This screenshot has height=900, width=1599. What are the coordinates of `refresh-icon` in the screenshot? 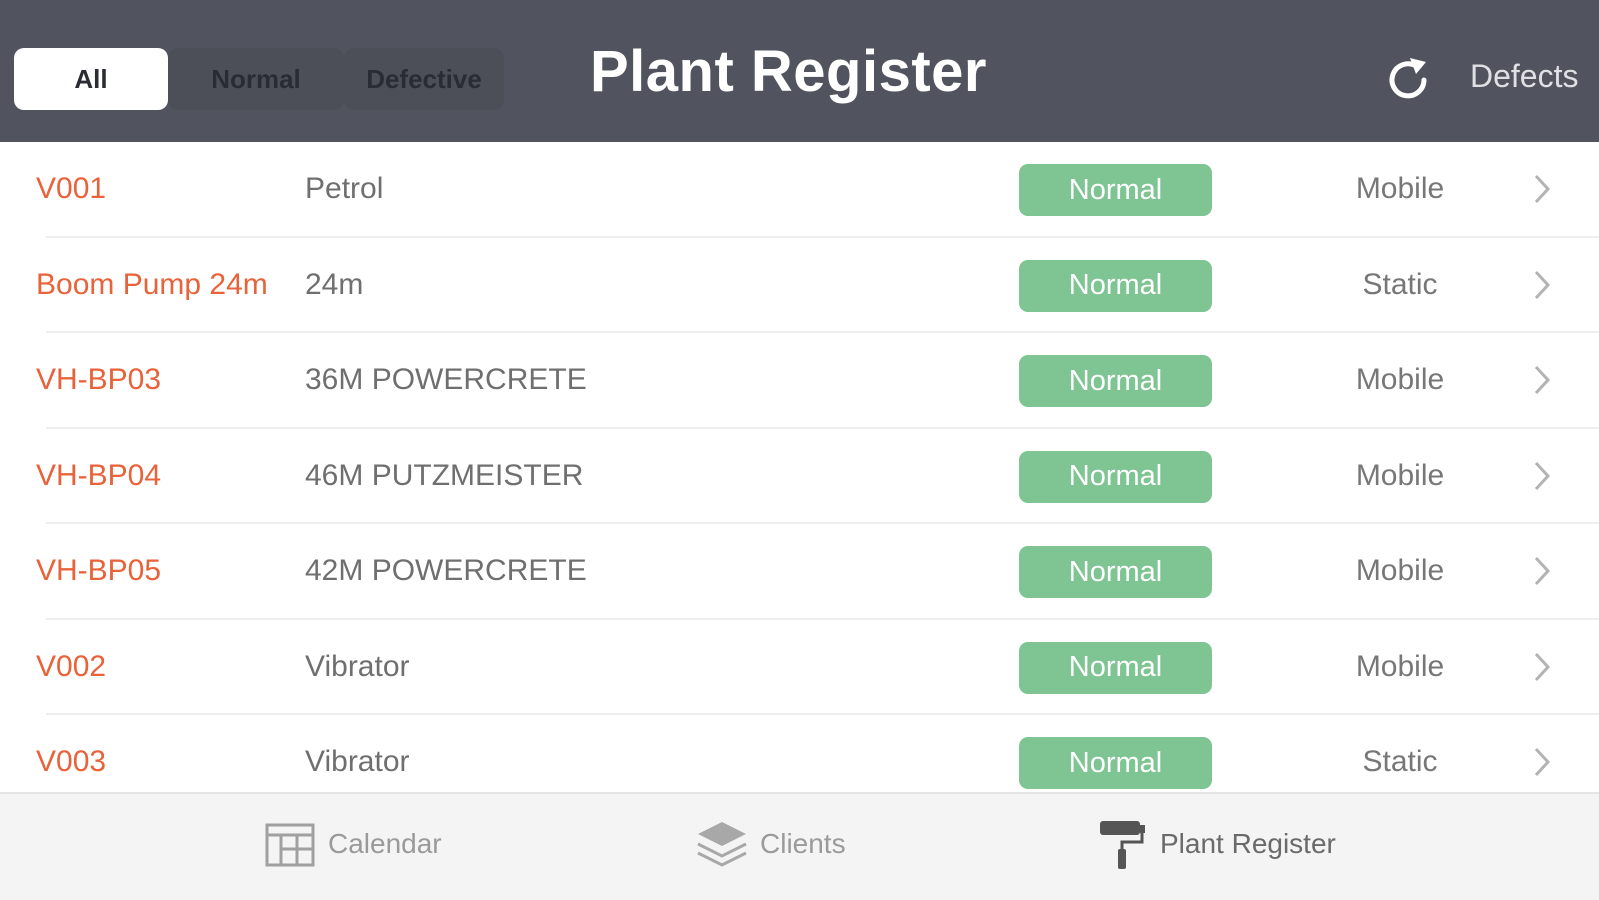 It's located at (1408, 80).